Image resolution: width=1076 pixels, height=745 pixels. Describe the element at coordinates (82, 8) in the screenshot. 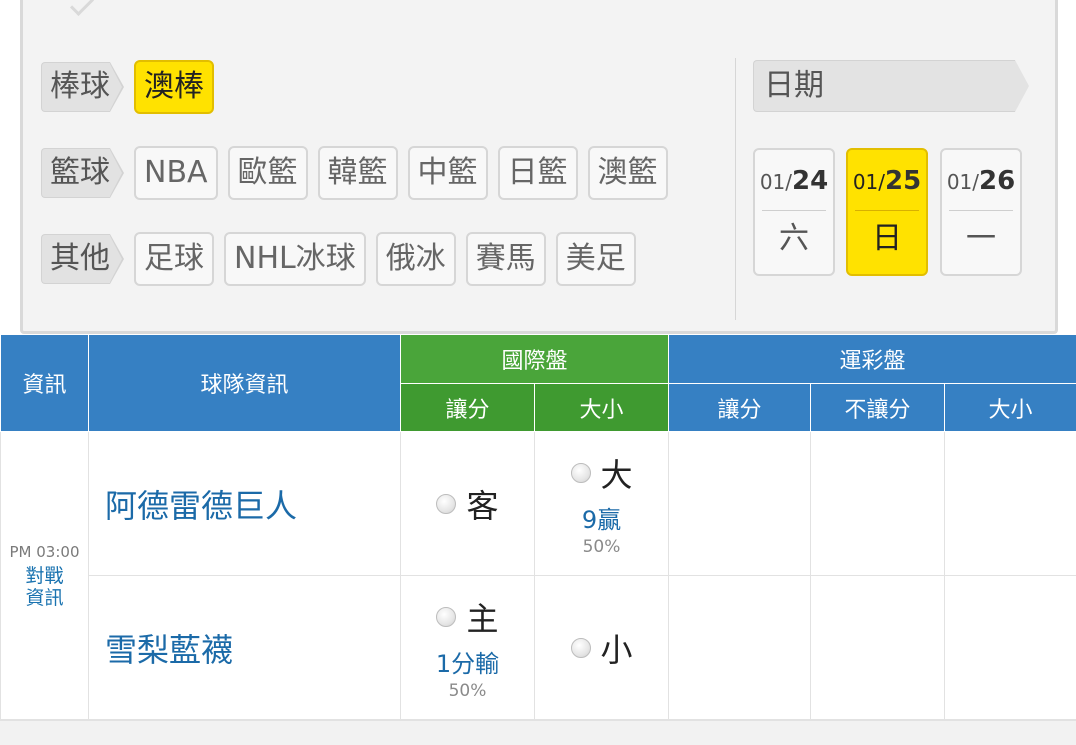

I see `panel-pointer` at that location.